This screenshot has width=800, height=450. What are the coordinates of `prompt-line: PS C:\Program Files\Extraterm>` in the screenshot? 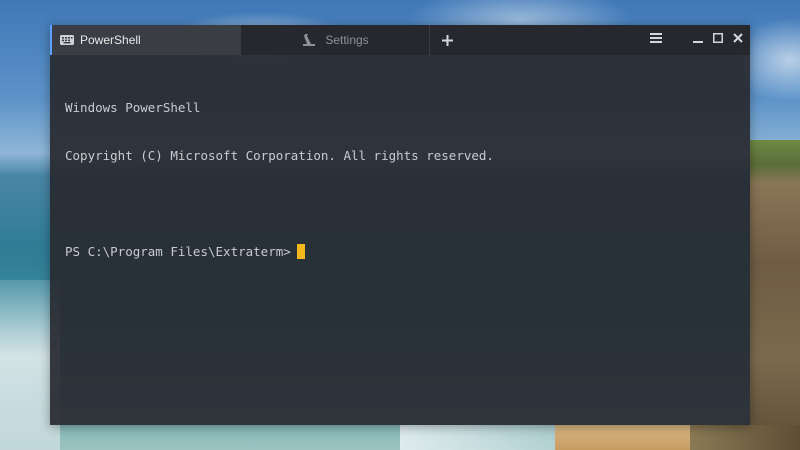 It's located at (402, 252).